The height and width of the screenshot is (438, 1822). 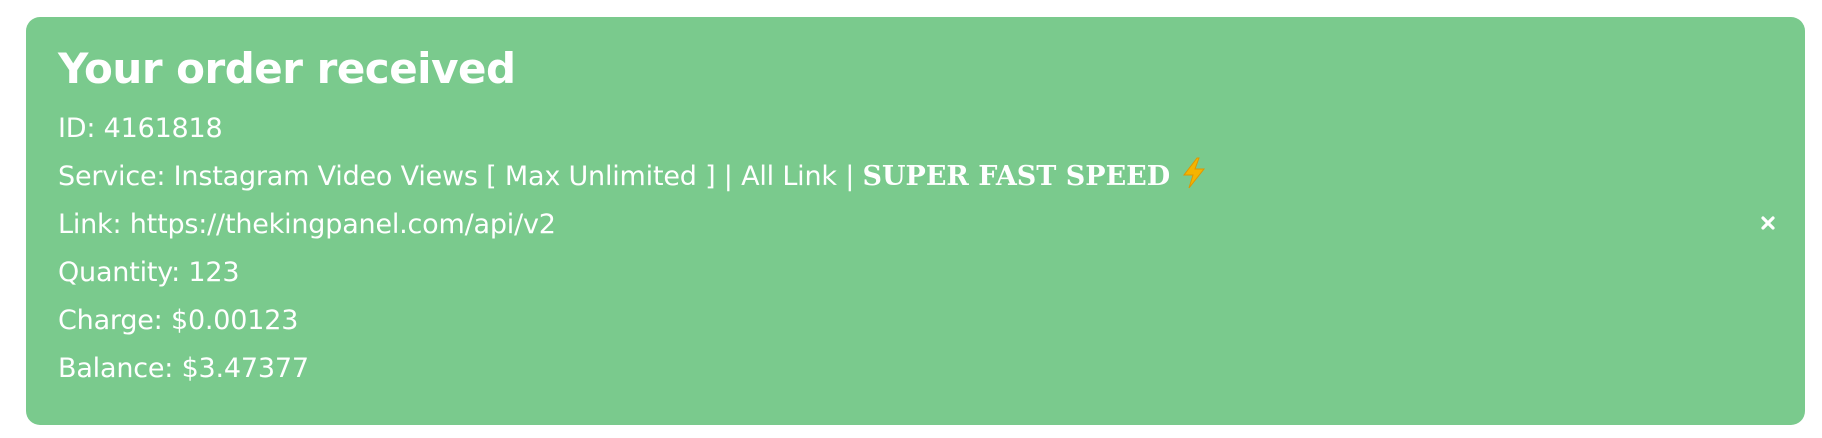 What do you see at coordinates (149, 272) in the screenshot?
I see `order-quantity: Quantity: 123` at bounding box center [149, 272].